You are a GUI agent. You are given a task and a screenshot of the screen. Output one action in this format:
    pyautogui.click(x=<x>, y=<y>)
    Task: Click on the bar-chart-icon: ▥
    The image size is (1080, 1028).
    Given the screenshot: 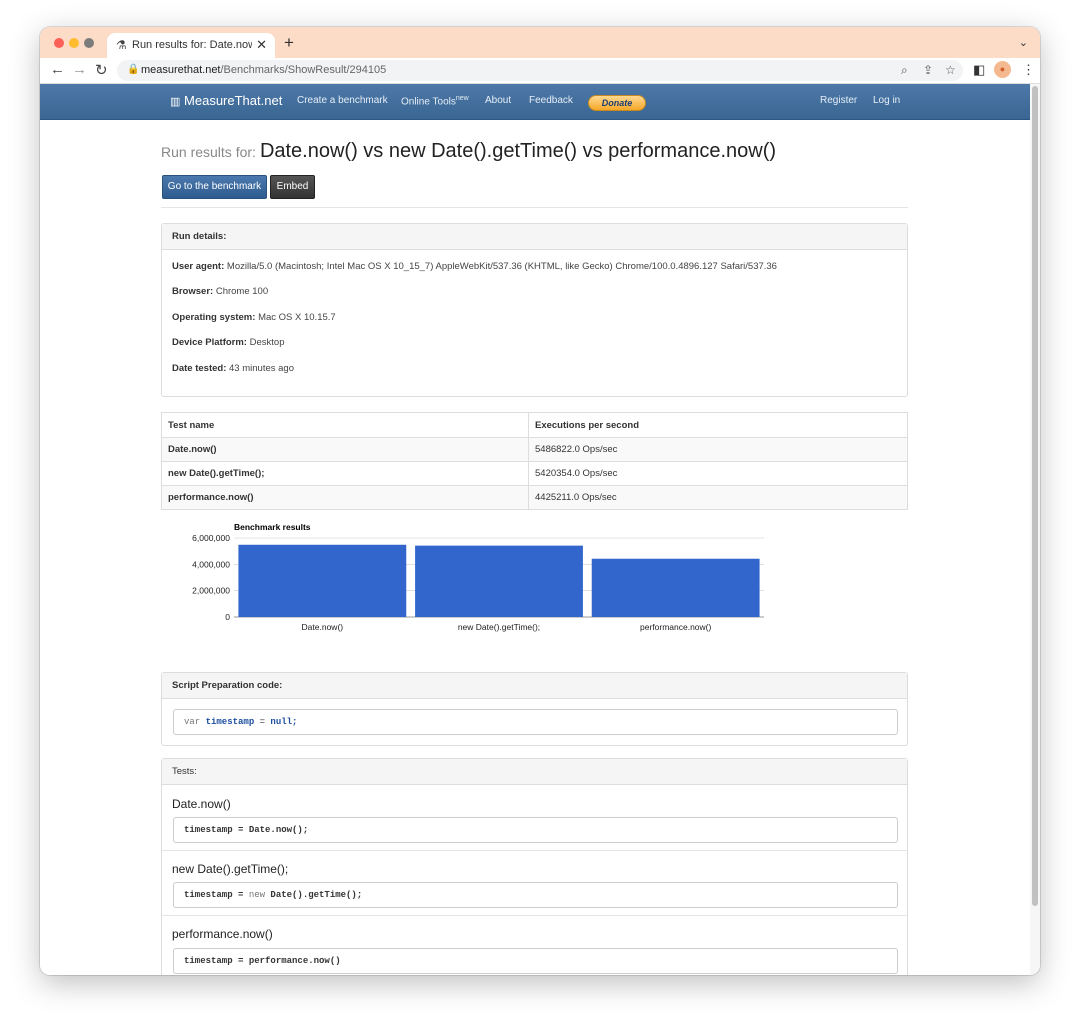 What is the action you would take?
    pyautogui.click(x=175, y=102)
    